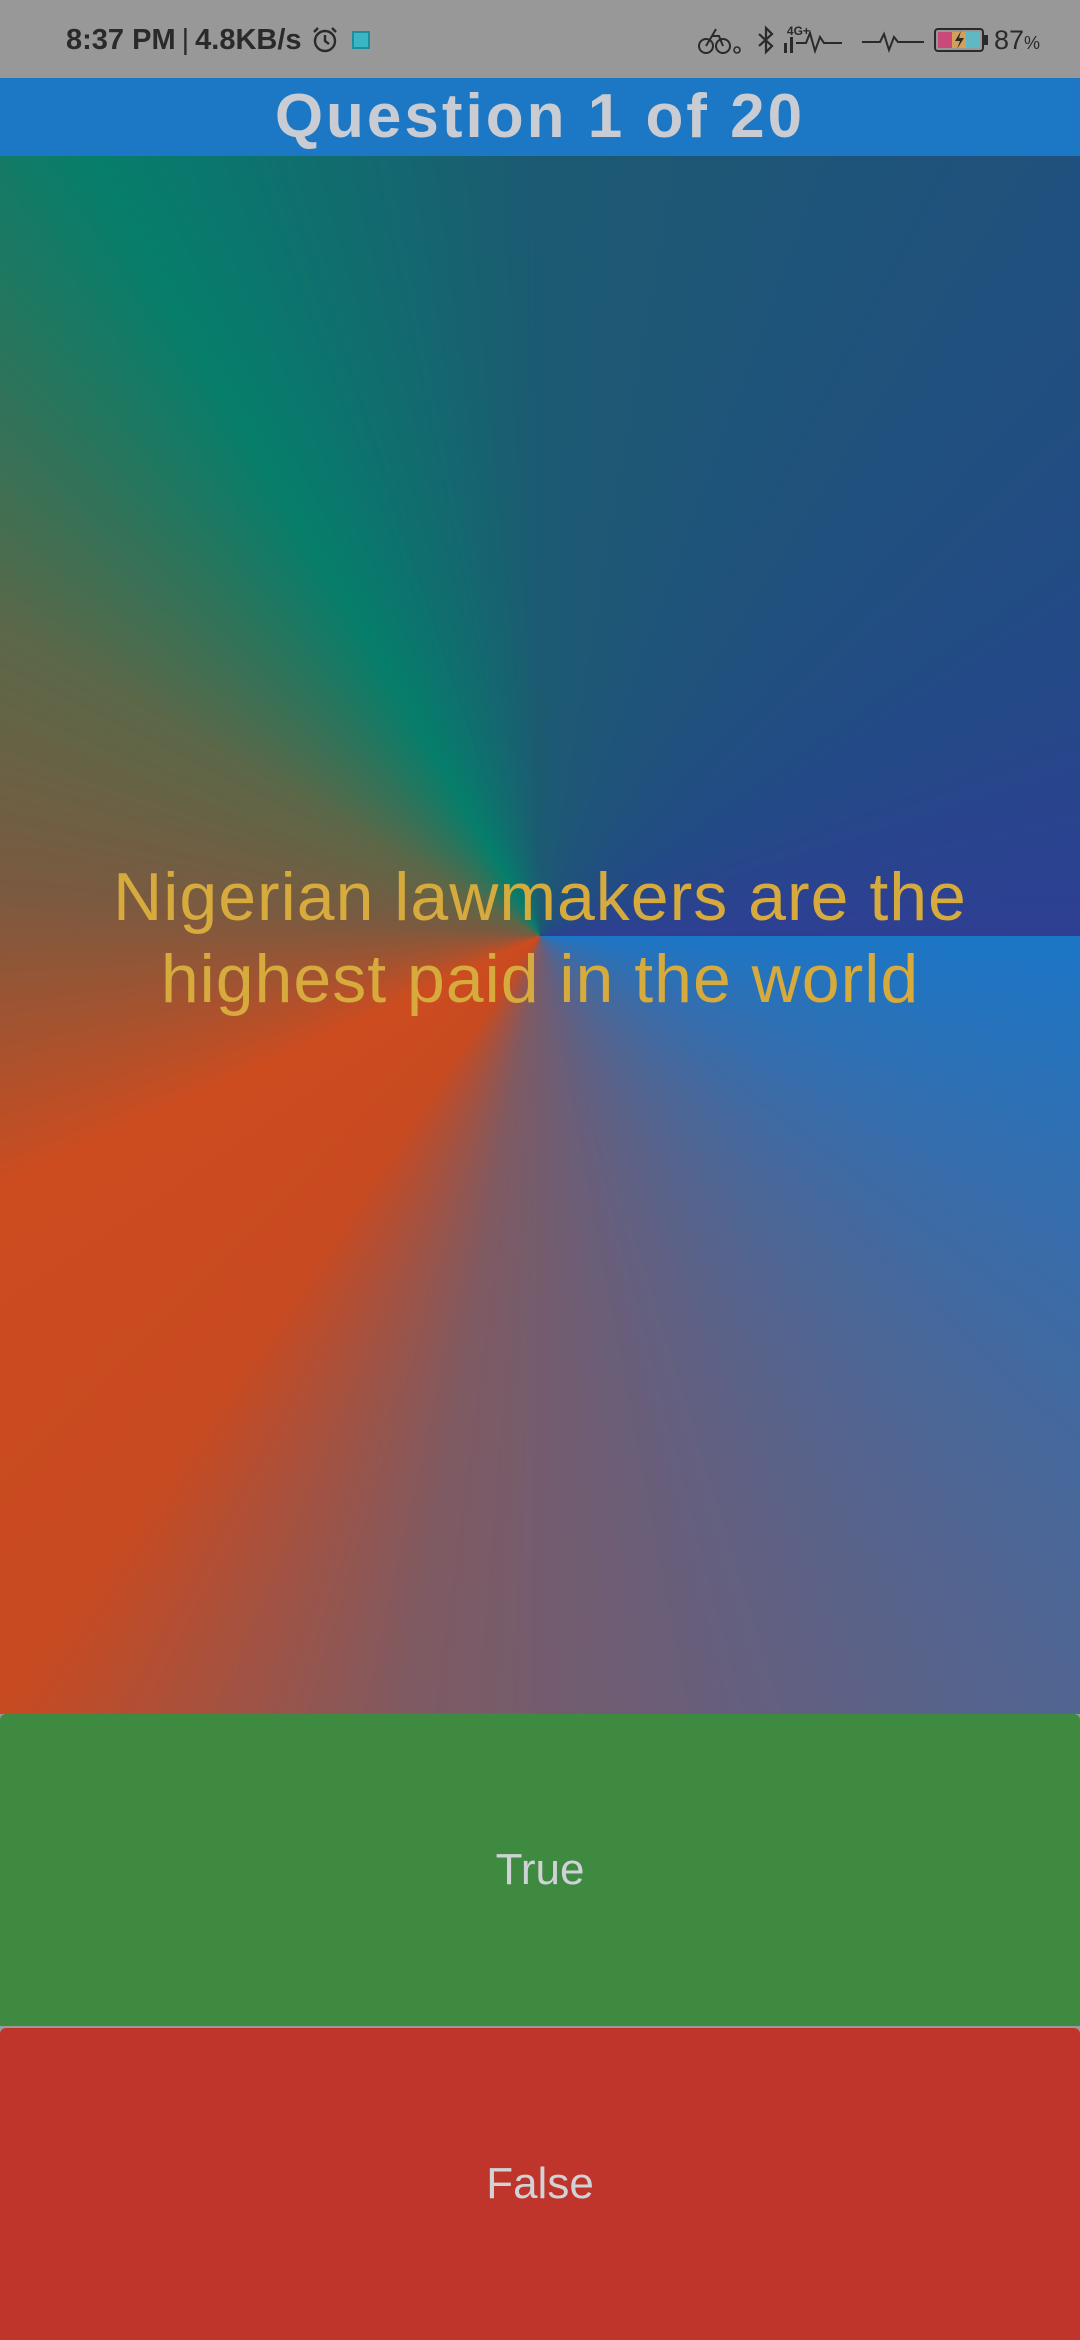 Image resolution: width=1080 pixels, height=2340 pixels. I want to click on status-bar: 8:37 PM | 4.8KB/s 4G+ 87%, so click(540, 39).